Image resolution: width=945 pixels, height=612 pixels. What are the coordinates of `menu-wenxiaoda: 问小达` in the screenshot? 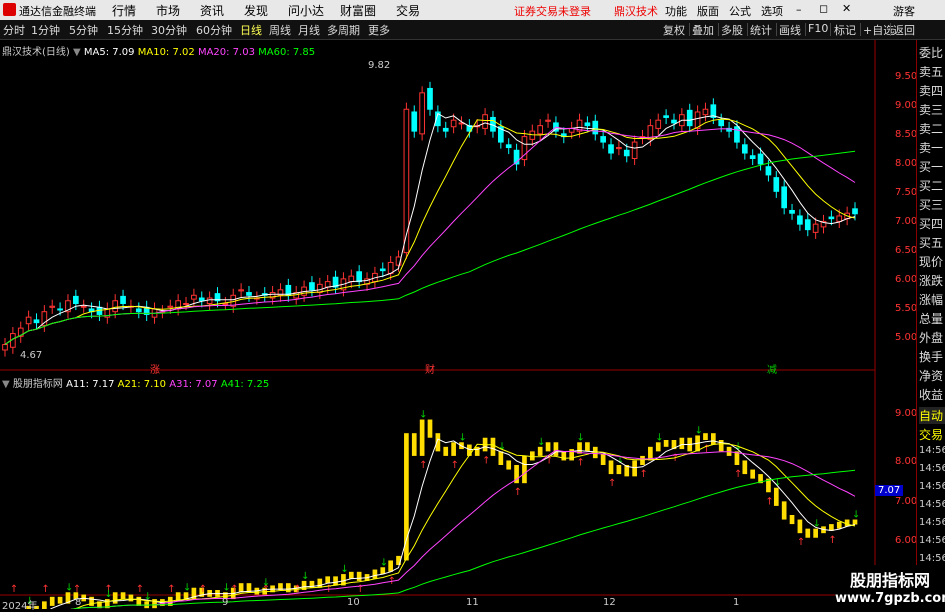 It's located at (306, 10).